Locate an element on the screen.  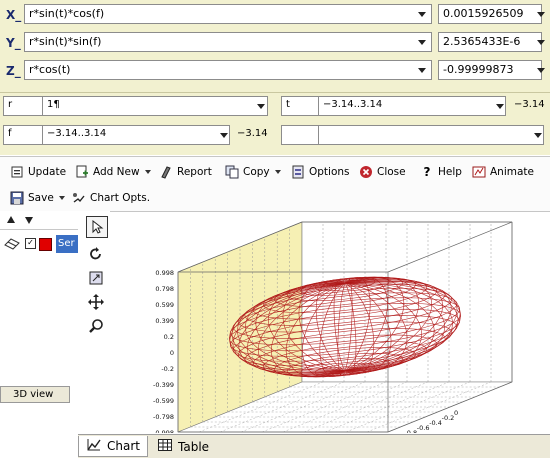
close-label: Close is located at coordinates (391, 172).